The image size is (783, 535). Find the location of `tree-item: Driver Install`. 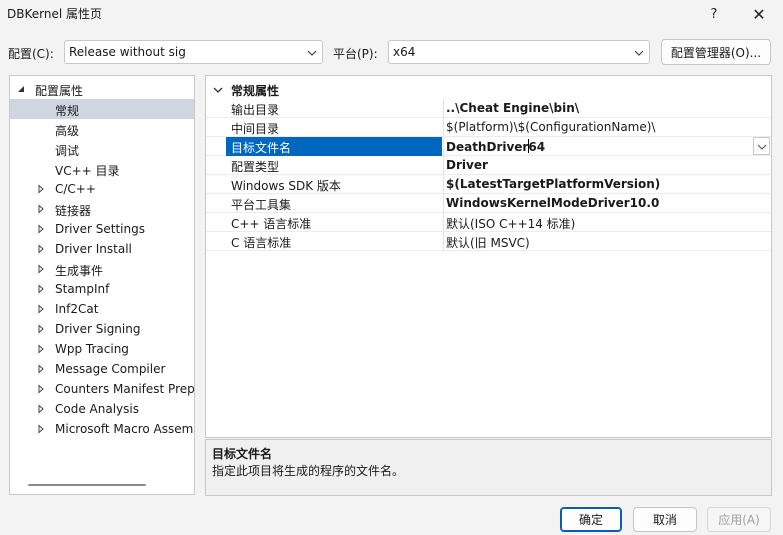

tree-item: Driver Install is located at coordinates (102, 249).